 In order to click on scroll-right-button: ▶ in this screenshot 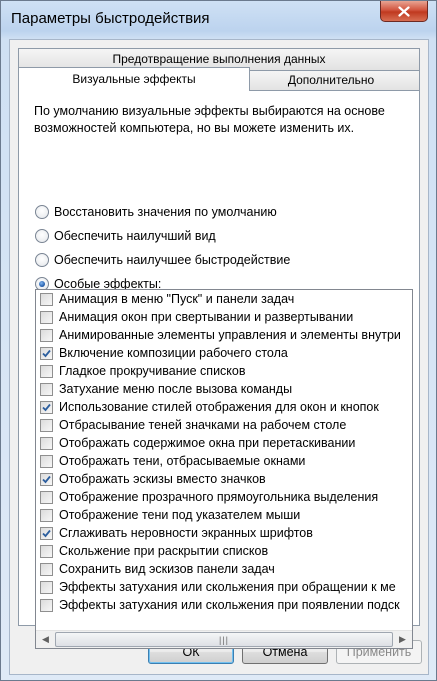, I will do `click(402, 639)`.